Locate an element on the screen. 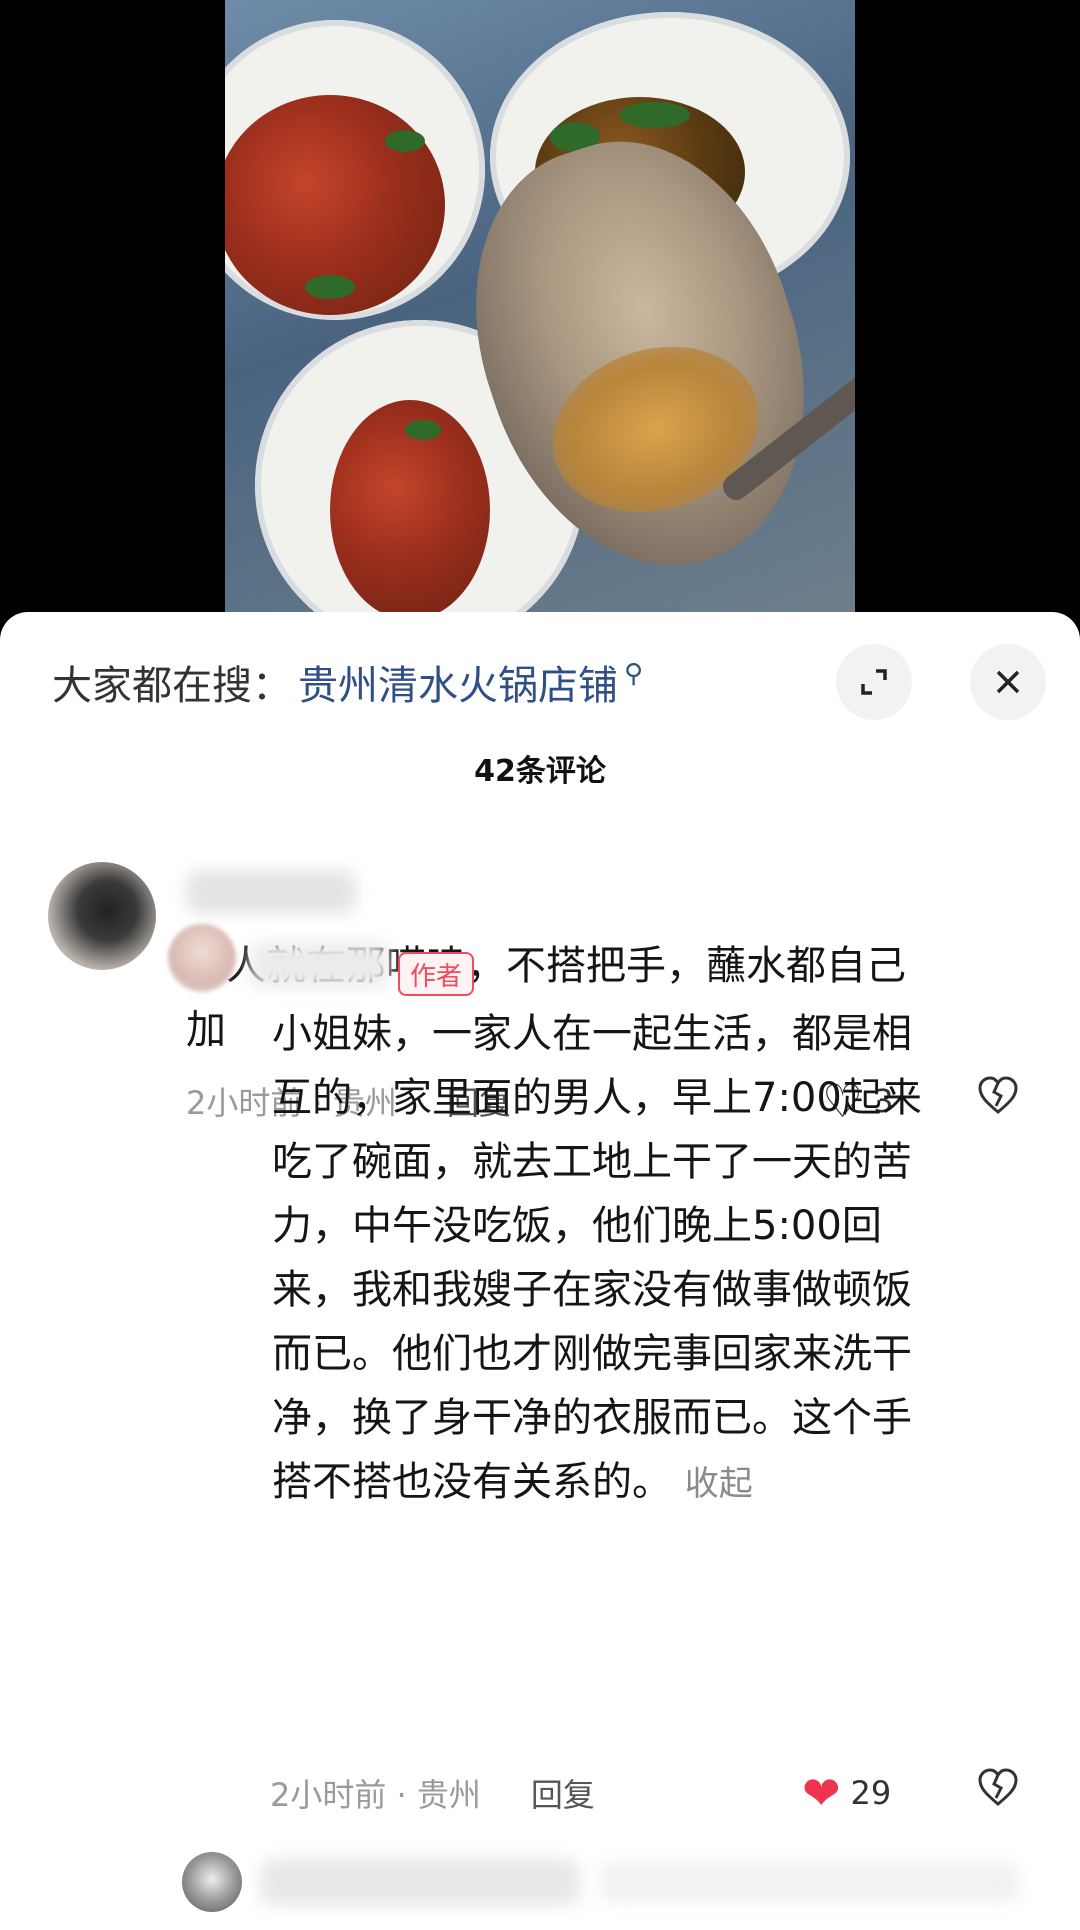 This screenshot has width=1080, height=1930. collapse-link: 收起 is located at coordinates (719, 1484).